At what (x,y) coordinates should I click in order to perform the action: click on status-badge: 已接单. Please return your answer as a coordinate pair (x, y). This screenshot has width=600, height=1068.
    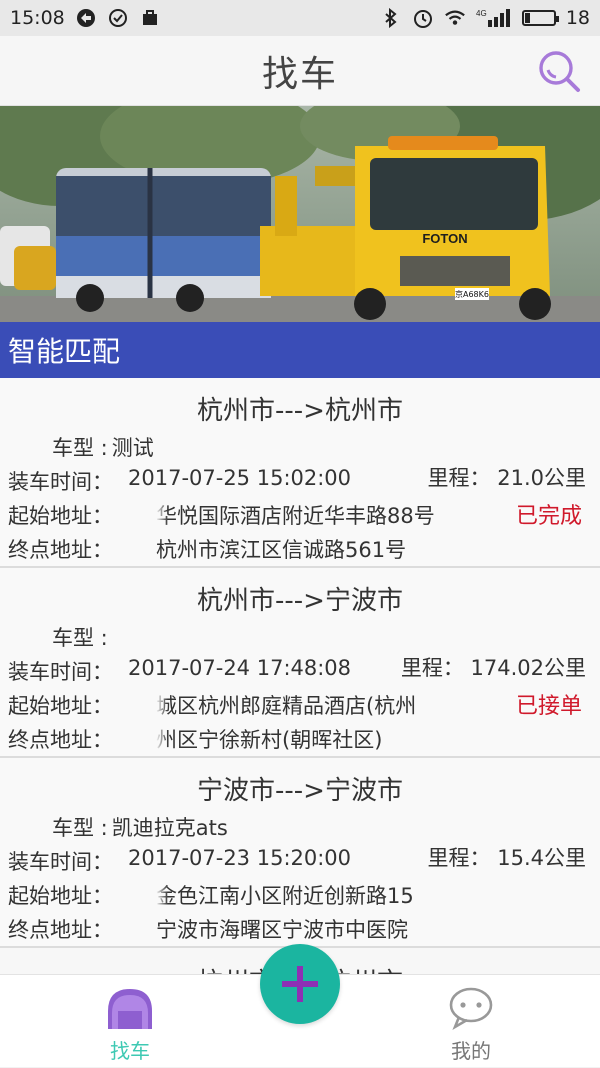
    Looking at the image, I should click on (548, 706).